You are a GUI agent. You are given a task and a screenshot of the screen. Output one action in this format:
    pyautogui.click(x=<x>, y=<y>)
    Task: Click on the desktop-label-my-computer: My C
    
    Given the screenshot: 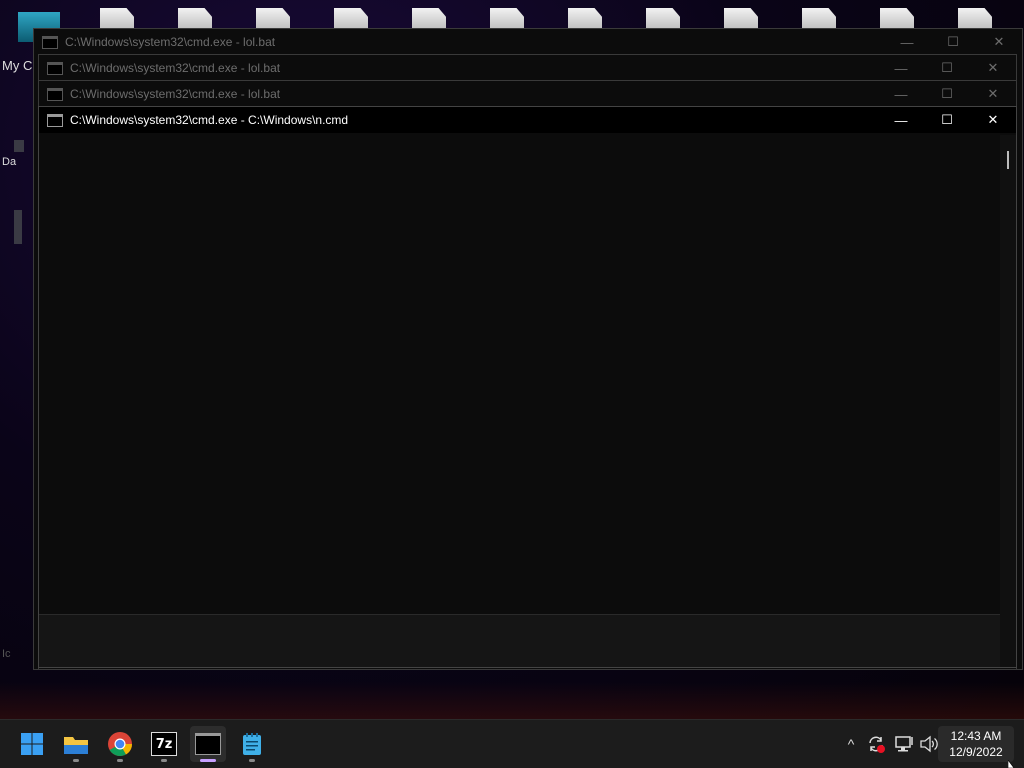 What is the action you would take?
    pyautogui.click(x=17, y=65)
    